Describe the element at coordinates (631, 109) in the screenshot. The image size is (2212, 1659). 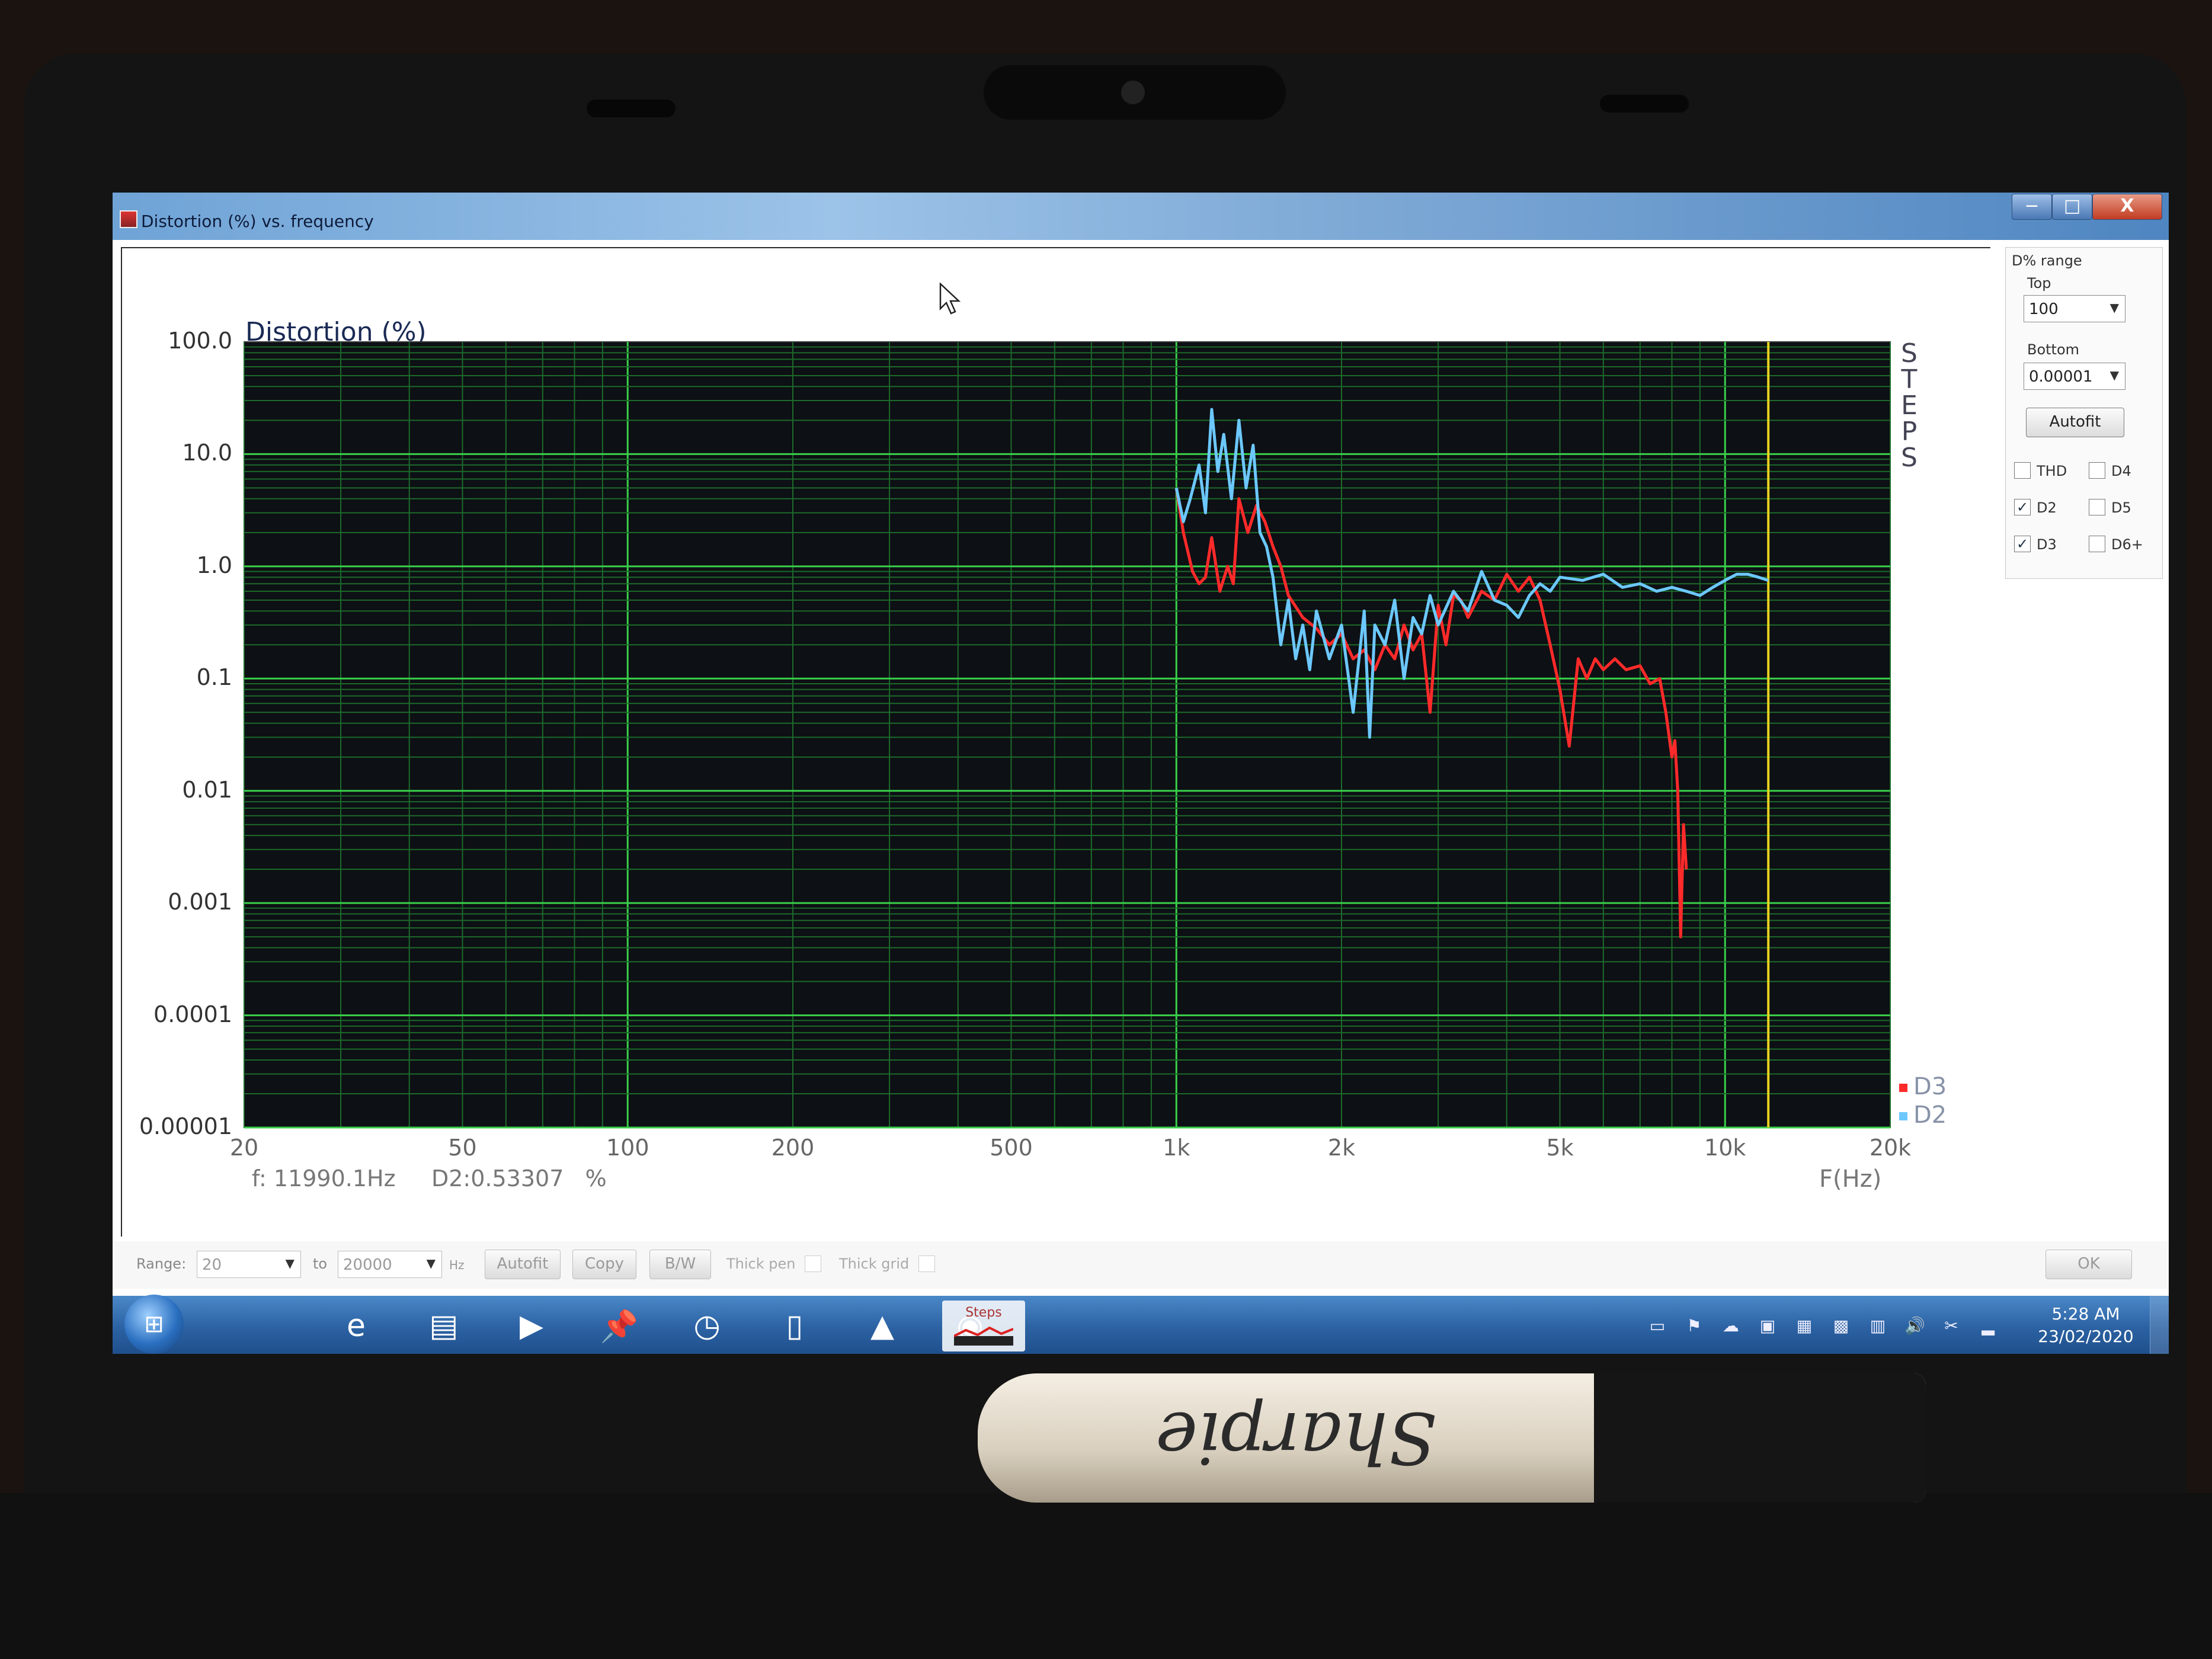
I see `bezel-slot-left` at that location.